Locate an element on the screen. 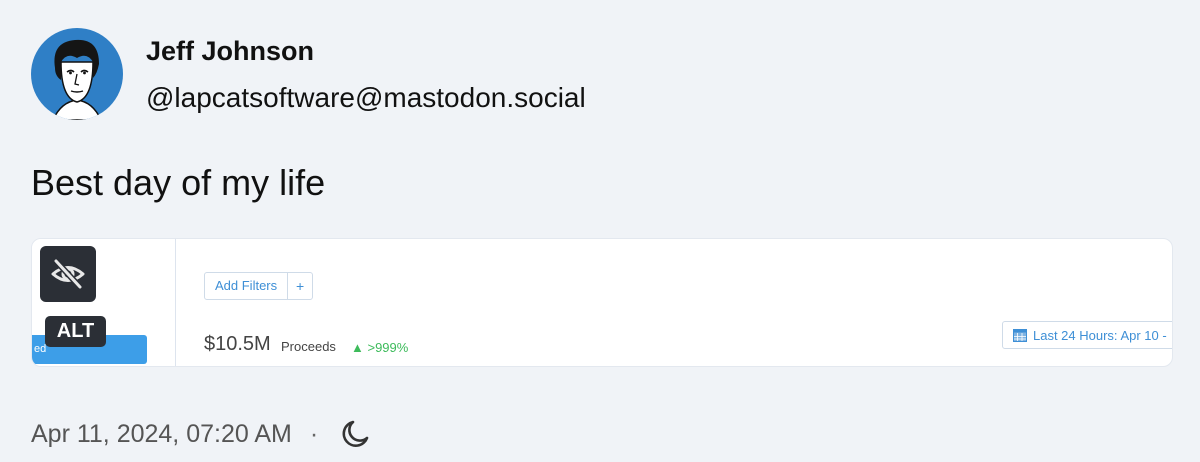 This screenshot has height=462, width=1200. add-filters-label: Add Filters is located at coordinates (247, 286).